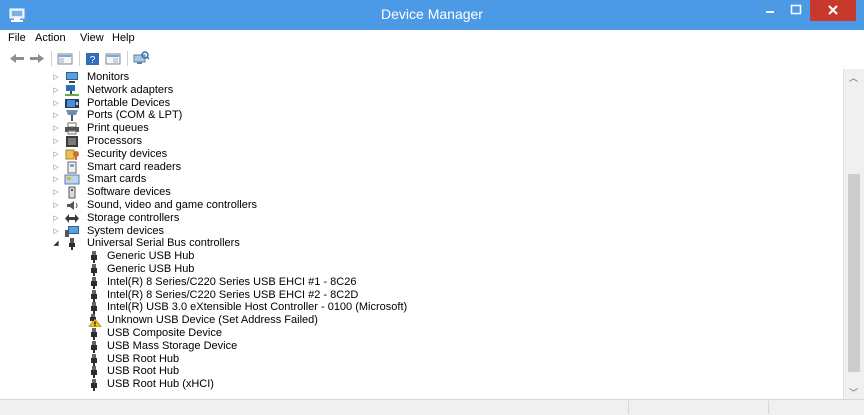 The height and width of the screenshot is (415, 864). What do you see at coordinates (129, 102) in the screenshot?
I see `tree-category-label: Portable Devices` at bounding box center [129, 102].